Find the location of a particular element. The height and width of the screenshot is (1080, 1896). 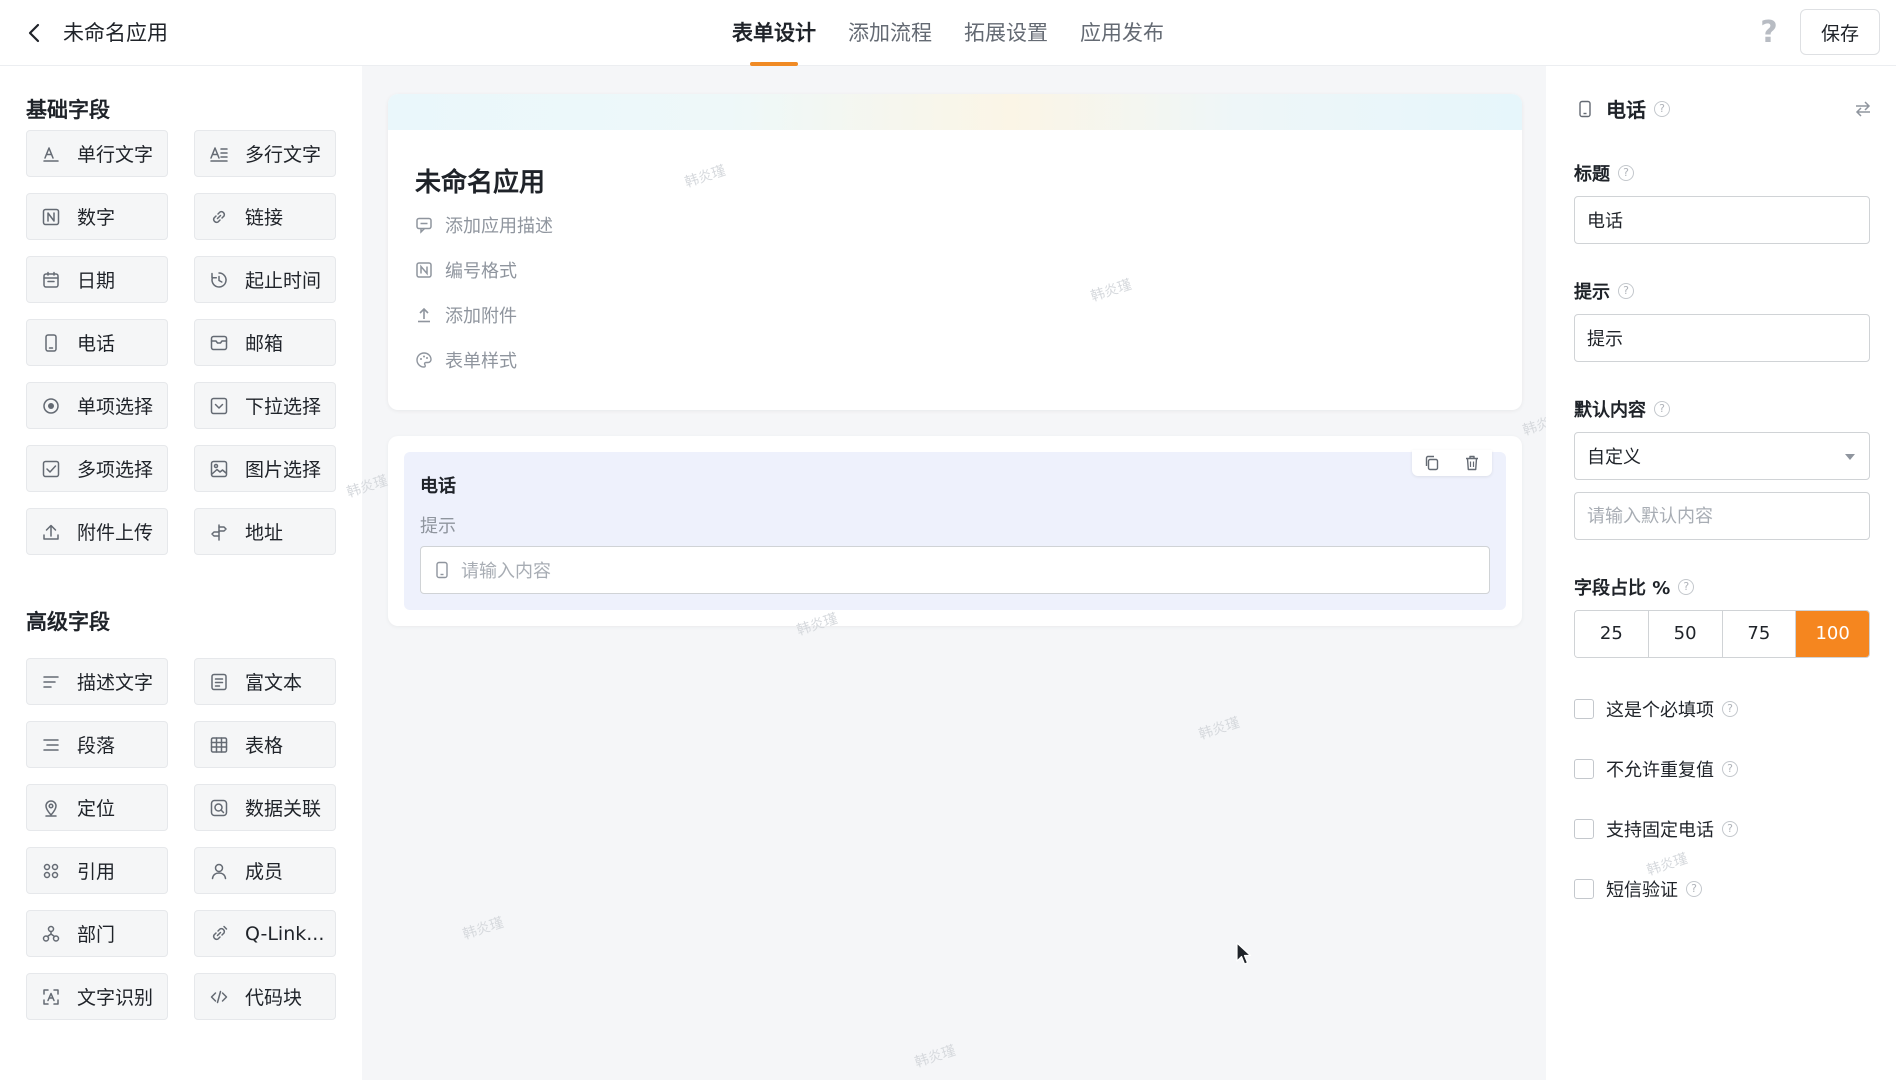

copy-icon is located at coordinates (1432, 463).